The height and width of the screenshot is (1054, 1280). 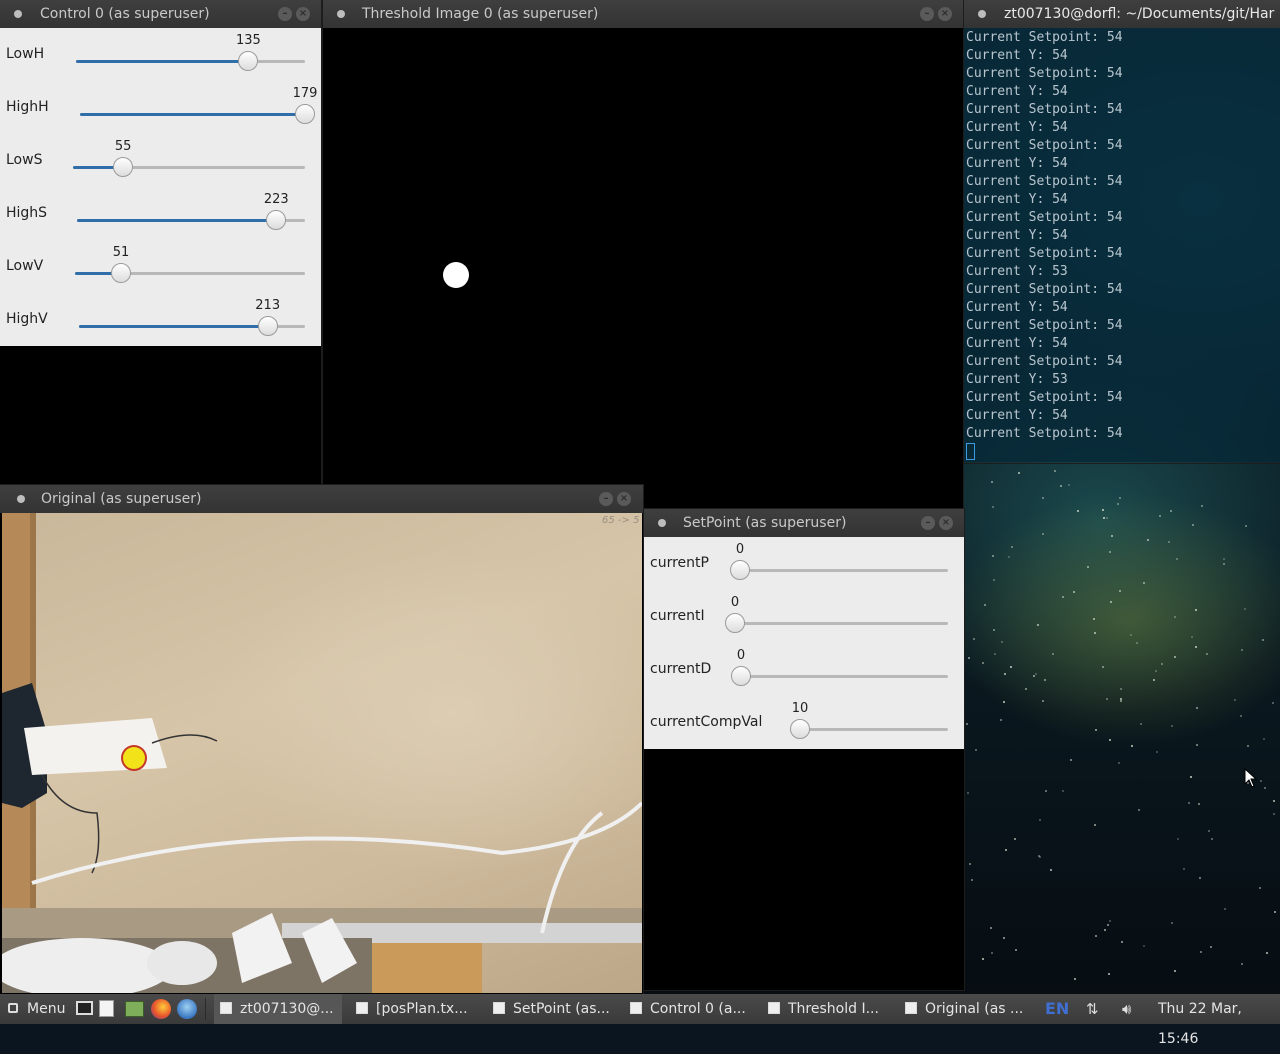 What do you see at coordinates (1057, 1009) in the screenshot?
I see `language-indicator: EN` at bounding box center [1057, 1009].